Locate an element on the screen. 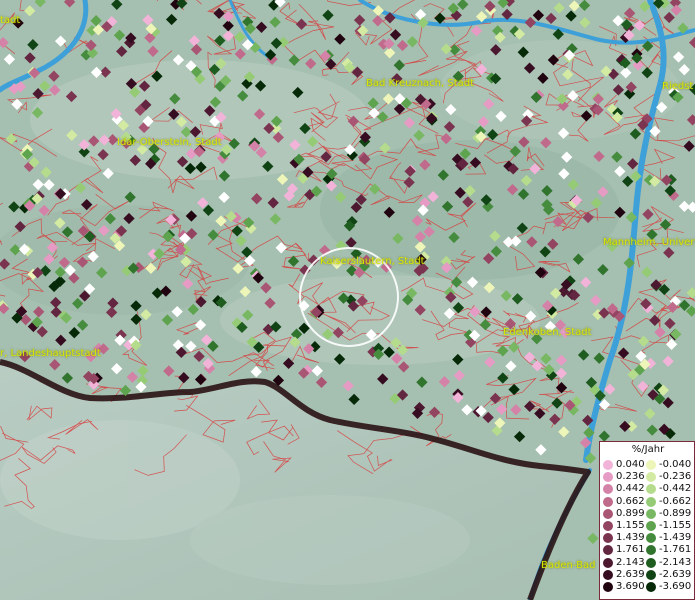  legend-positive-value: 1.761 is located at coordinates (630, 550).